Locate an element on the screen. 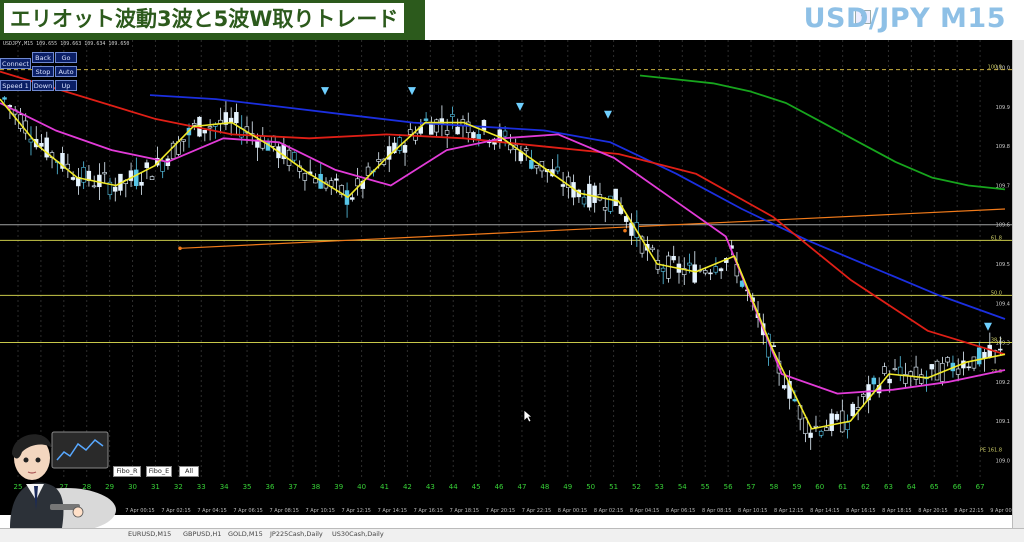 This screenshot has height=542, width=1024. toolbar-strip: ▾ USD/JPY M15 is located at coordinates (724, 20).